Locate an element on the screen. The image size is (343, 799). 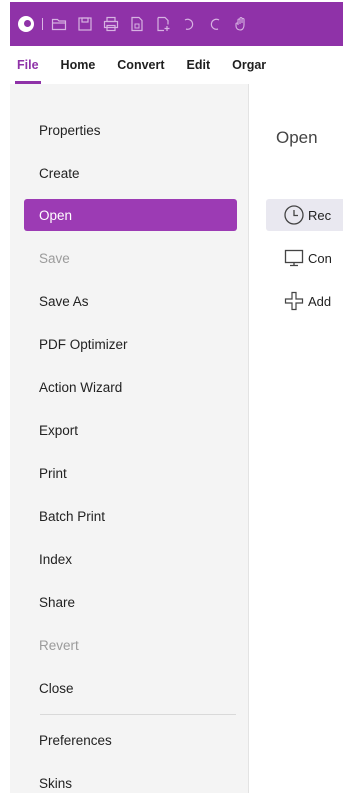
quick-access-toolbar is located at coordinates (176, 24).